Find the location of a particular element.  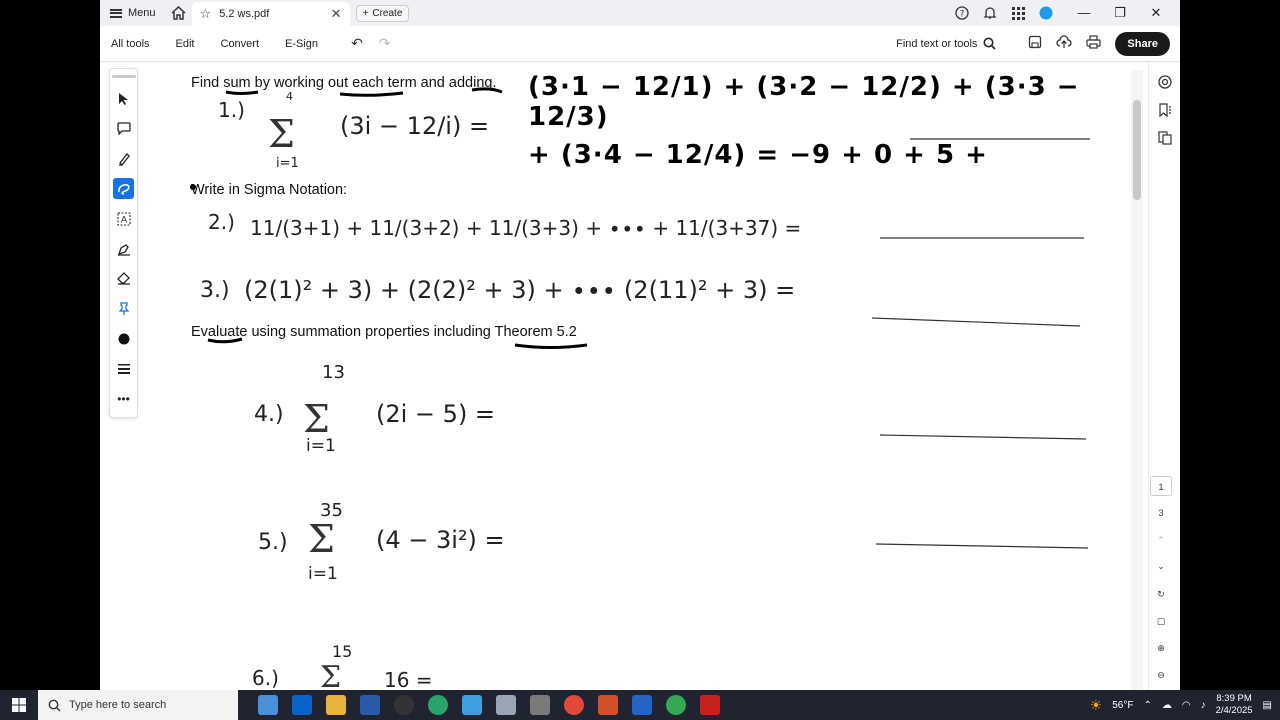

drag-handle is located at coordinates (123, 76).